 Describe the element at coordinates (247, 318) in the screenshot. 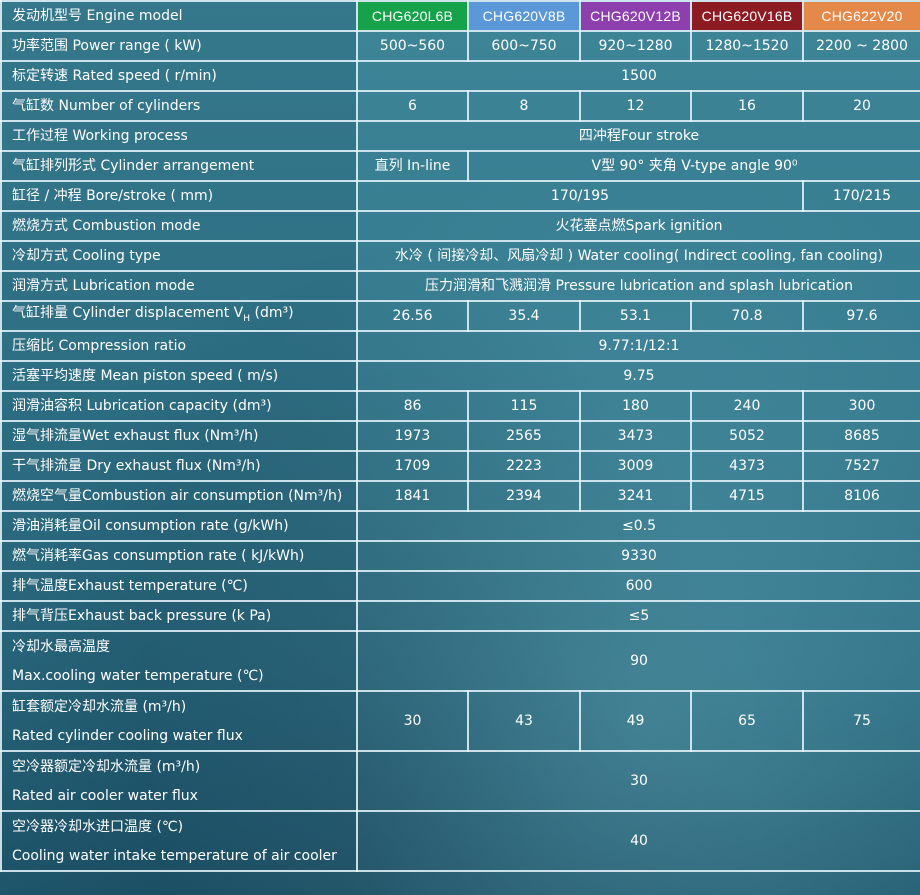

I see `displacement-label-sub: H` at that location.